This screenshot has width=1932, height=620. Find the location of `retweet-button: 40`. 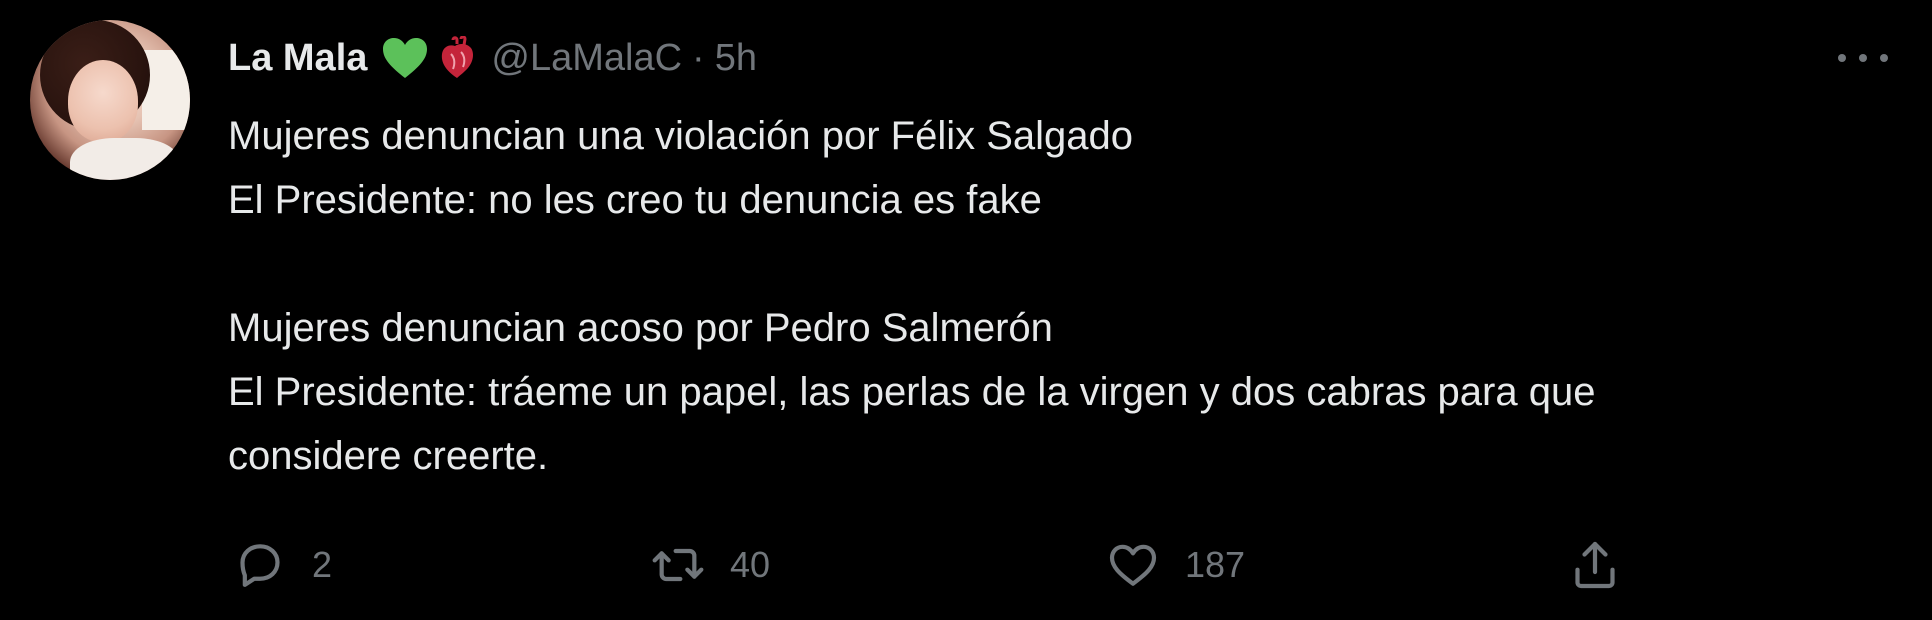

retweet-button: 40 is located at coordinates (710, 565).